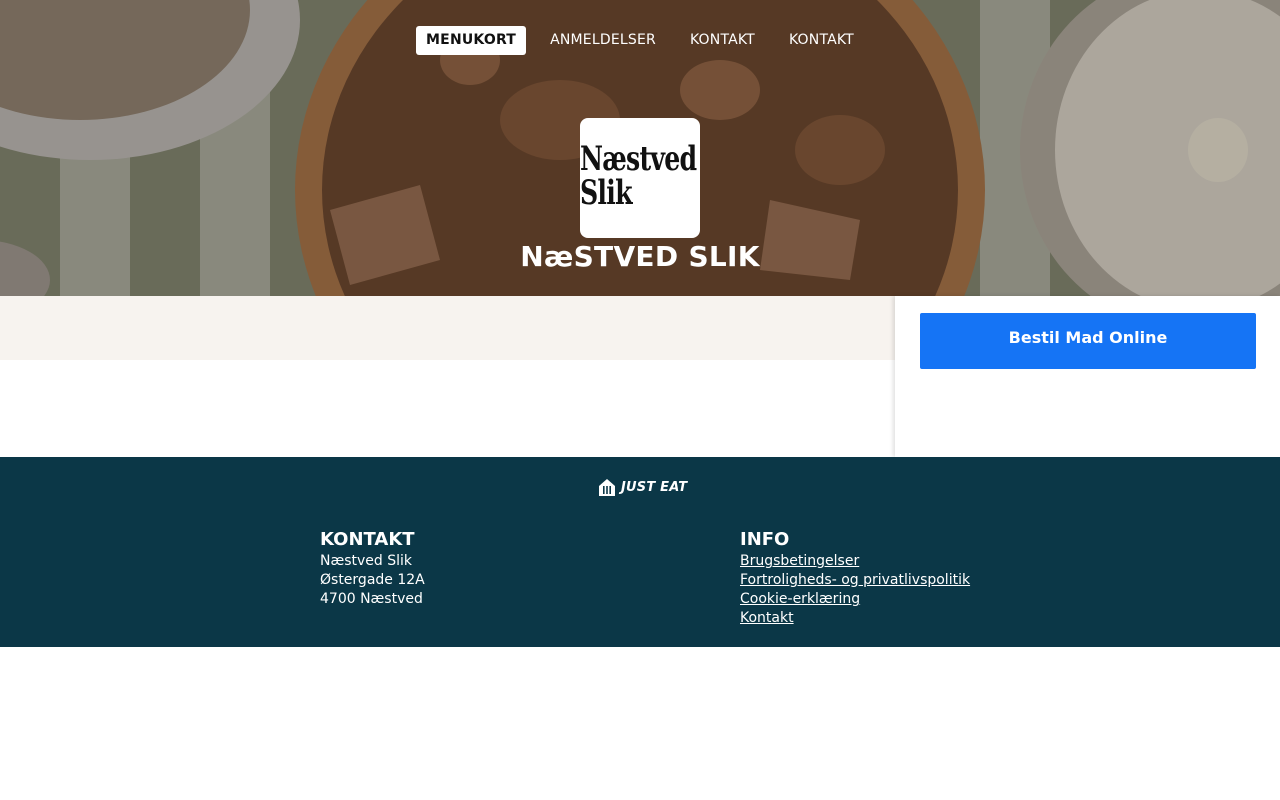 Image resolution: width=1280 pixels, height=800 pixels. Describe the element at coordinates (855, 618) in the screenshot. I see `link-contact: Kontakt` at that location.